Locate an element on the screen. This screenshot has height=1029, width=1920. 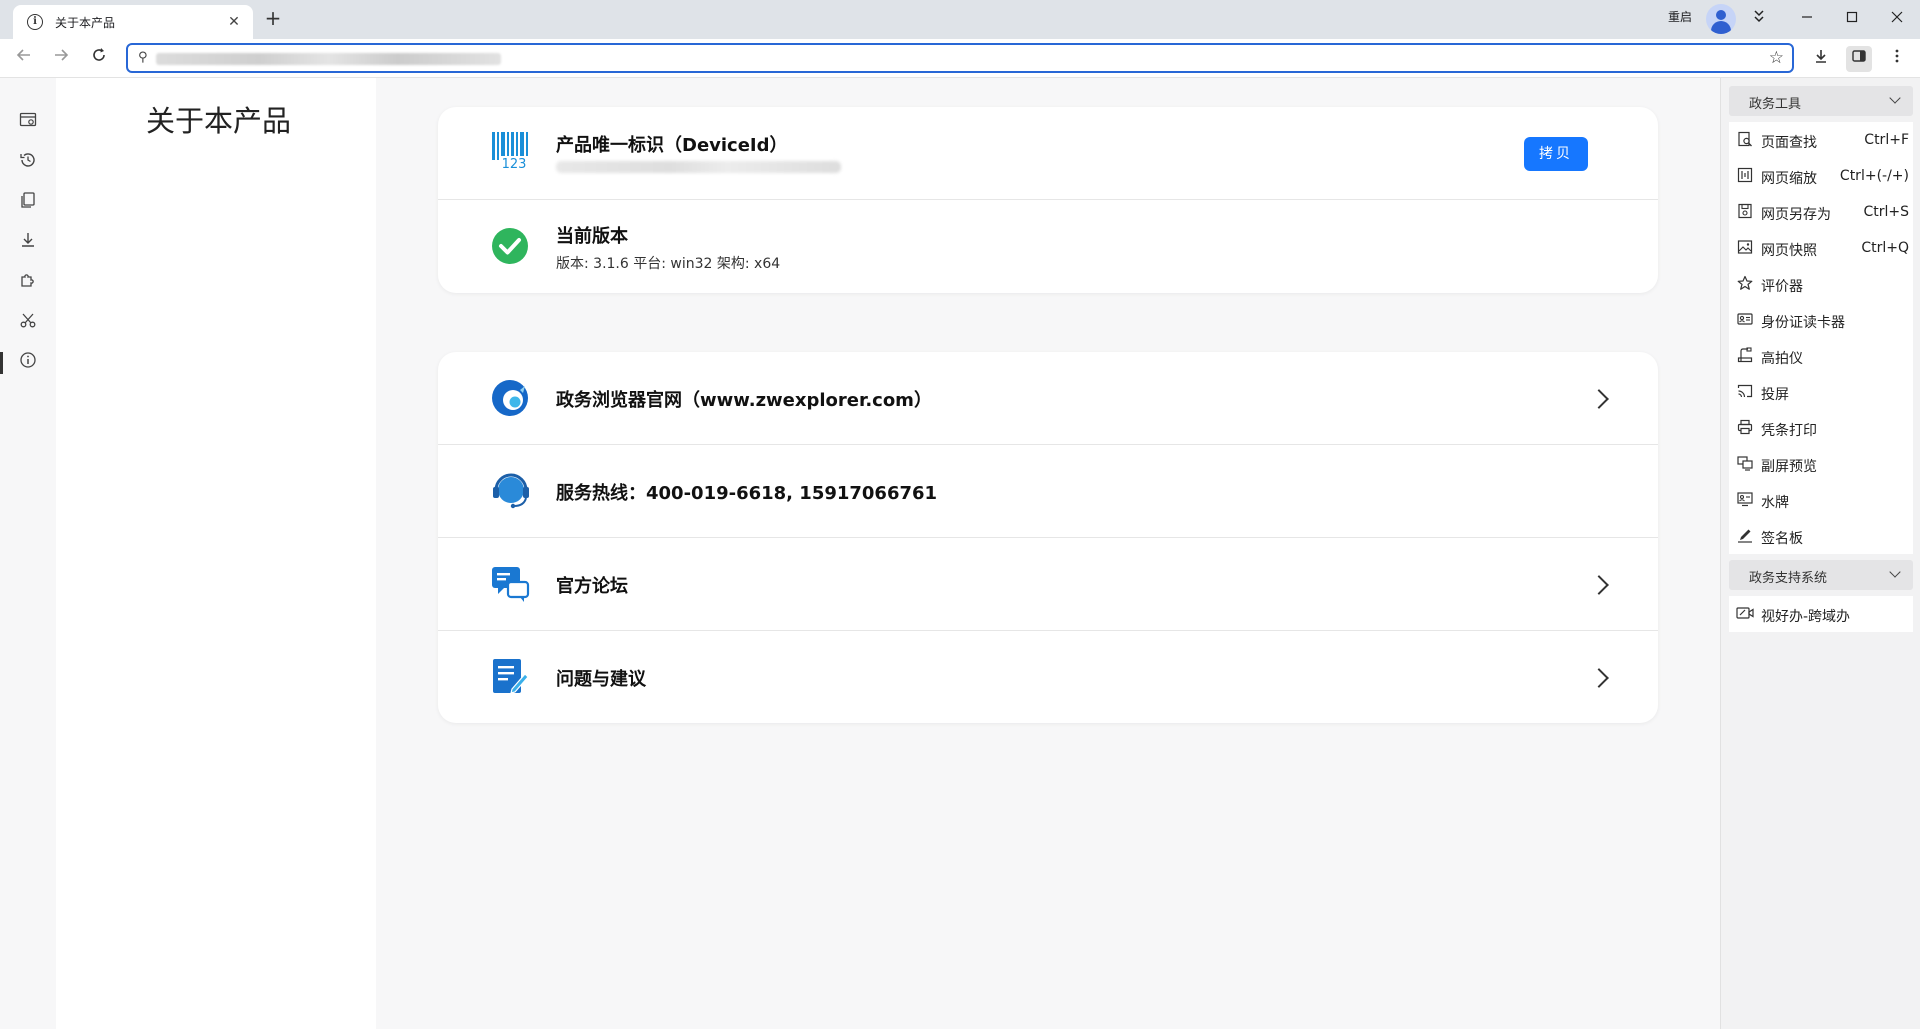
page-title: 关于本产品 is located at coordinates (219, 121).